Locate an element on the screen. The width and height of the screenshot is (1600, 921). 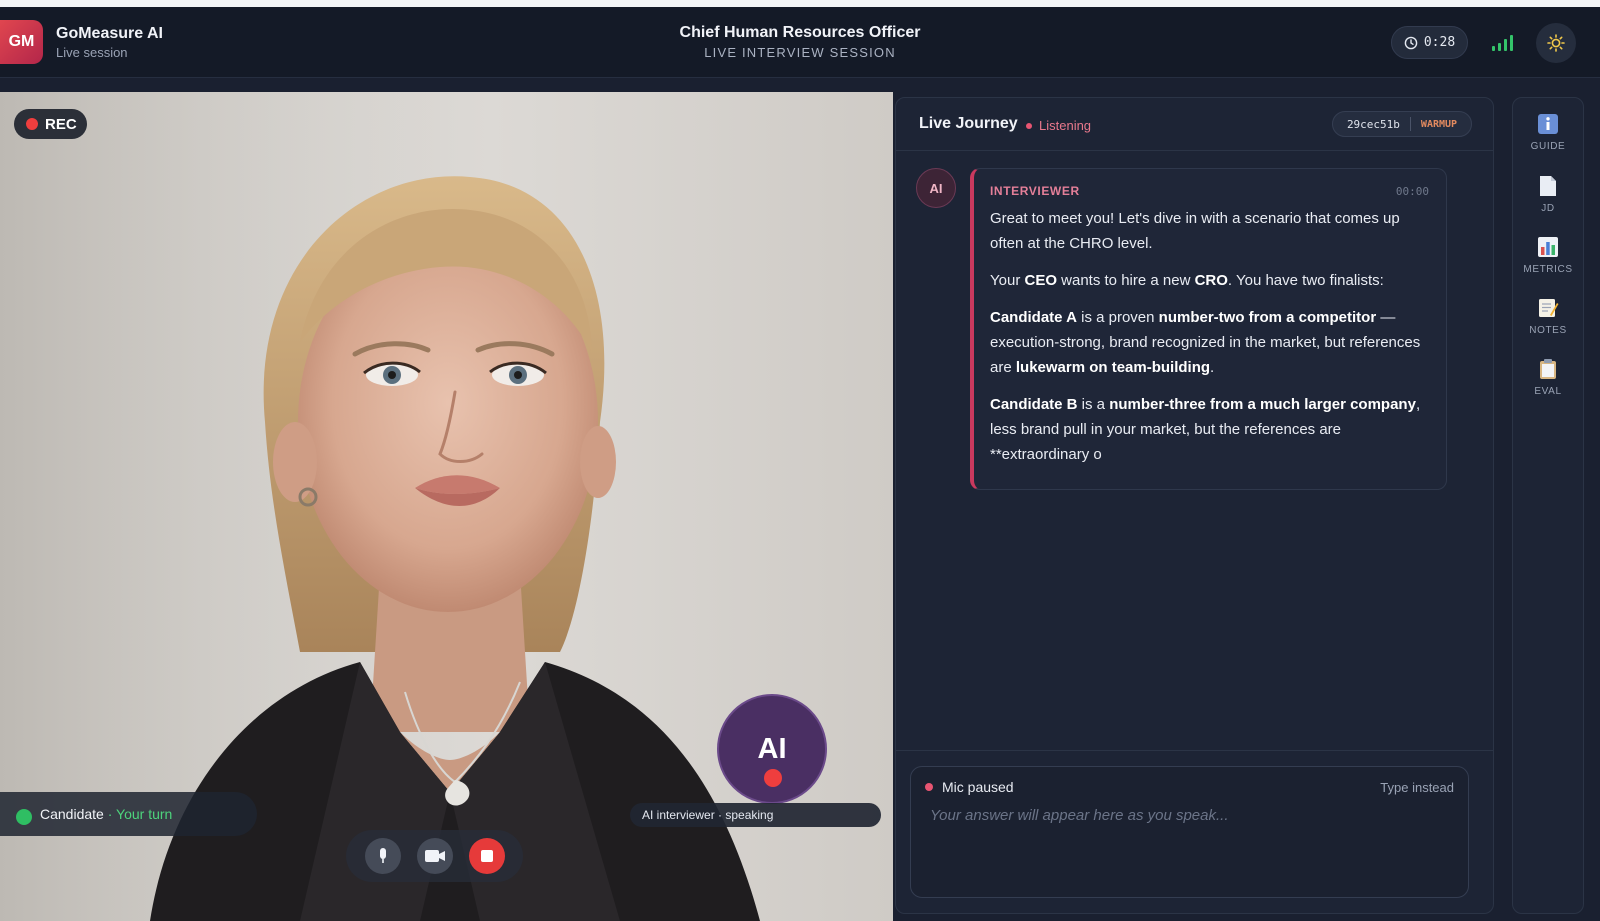
call-controls is located at coordinates (434, 856).